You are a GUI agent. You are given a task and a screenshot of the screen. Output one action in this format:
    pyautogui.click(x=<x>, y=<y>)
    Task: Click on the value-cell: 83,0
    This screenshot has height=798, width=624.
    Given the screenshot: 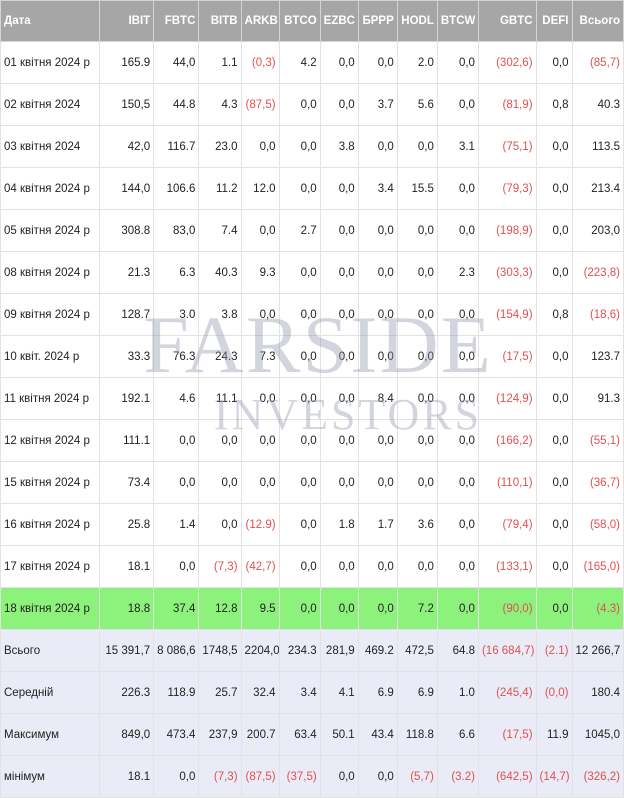 What is the action you would take?
    pyautogui.click(x=176, y=230)
    